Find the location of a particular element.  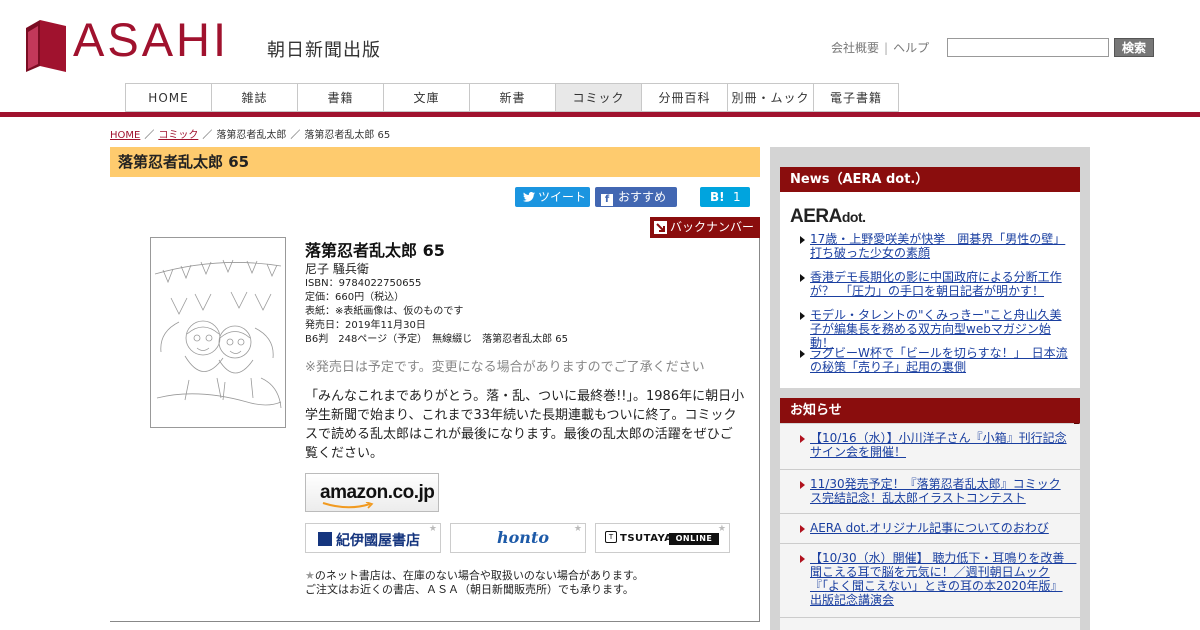

nav-home: HOME is located at coordinates (168, 97).